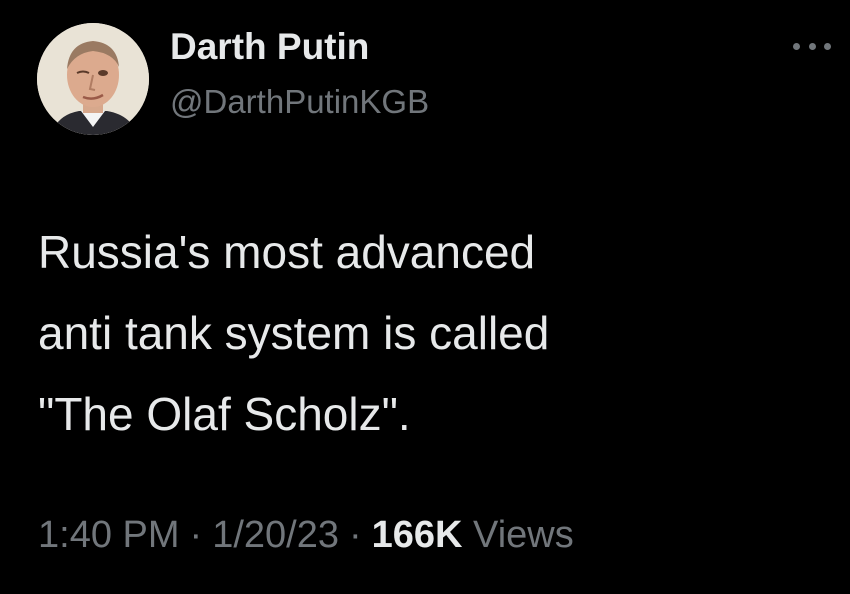 The image size is (850, 594). Describe the element at coordinates (294, 333) in the screenshot. I see `tweet-text-line: anti tank system is called` at that location.